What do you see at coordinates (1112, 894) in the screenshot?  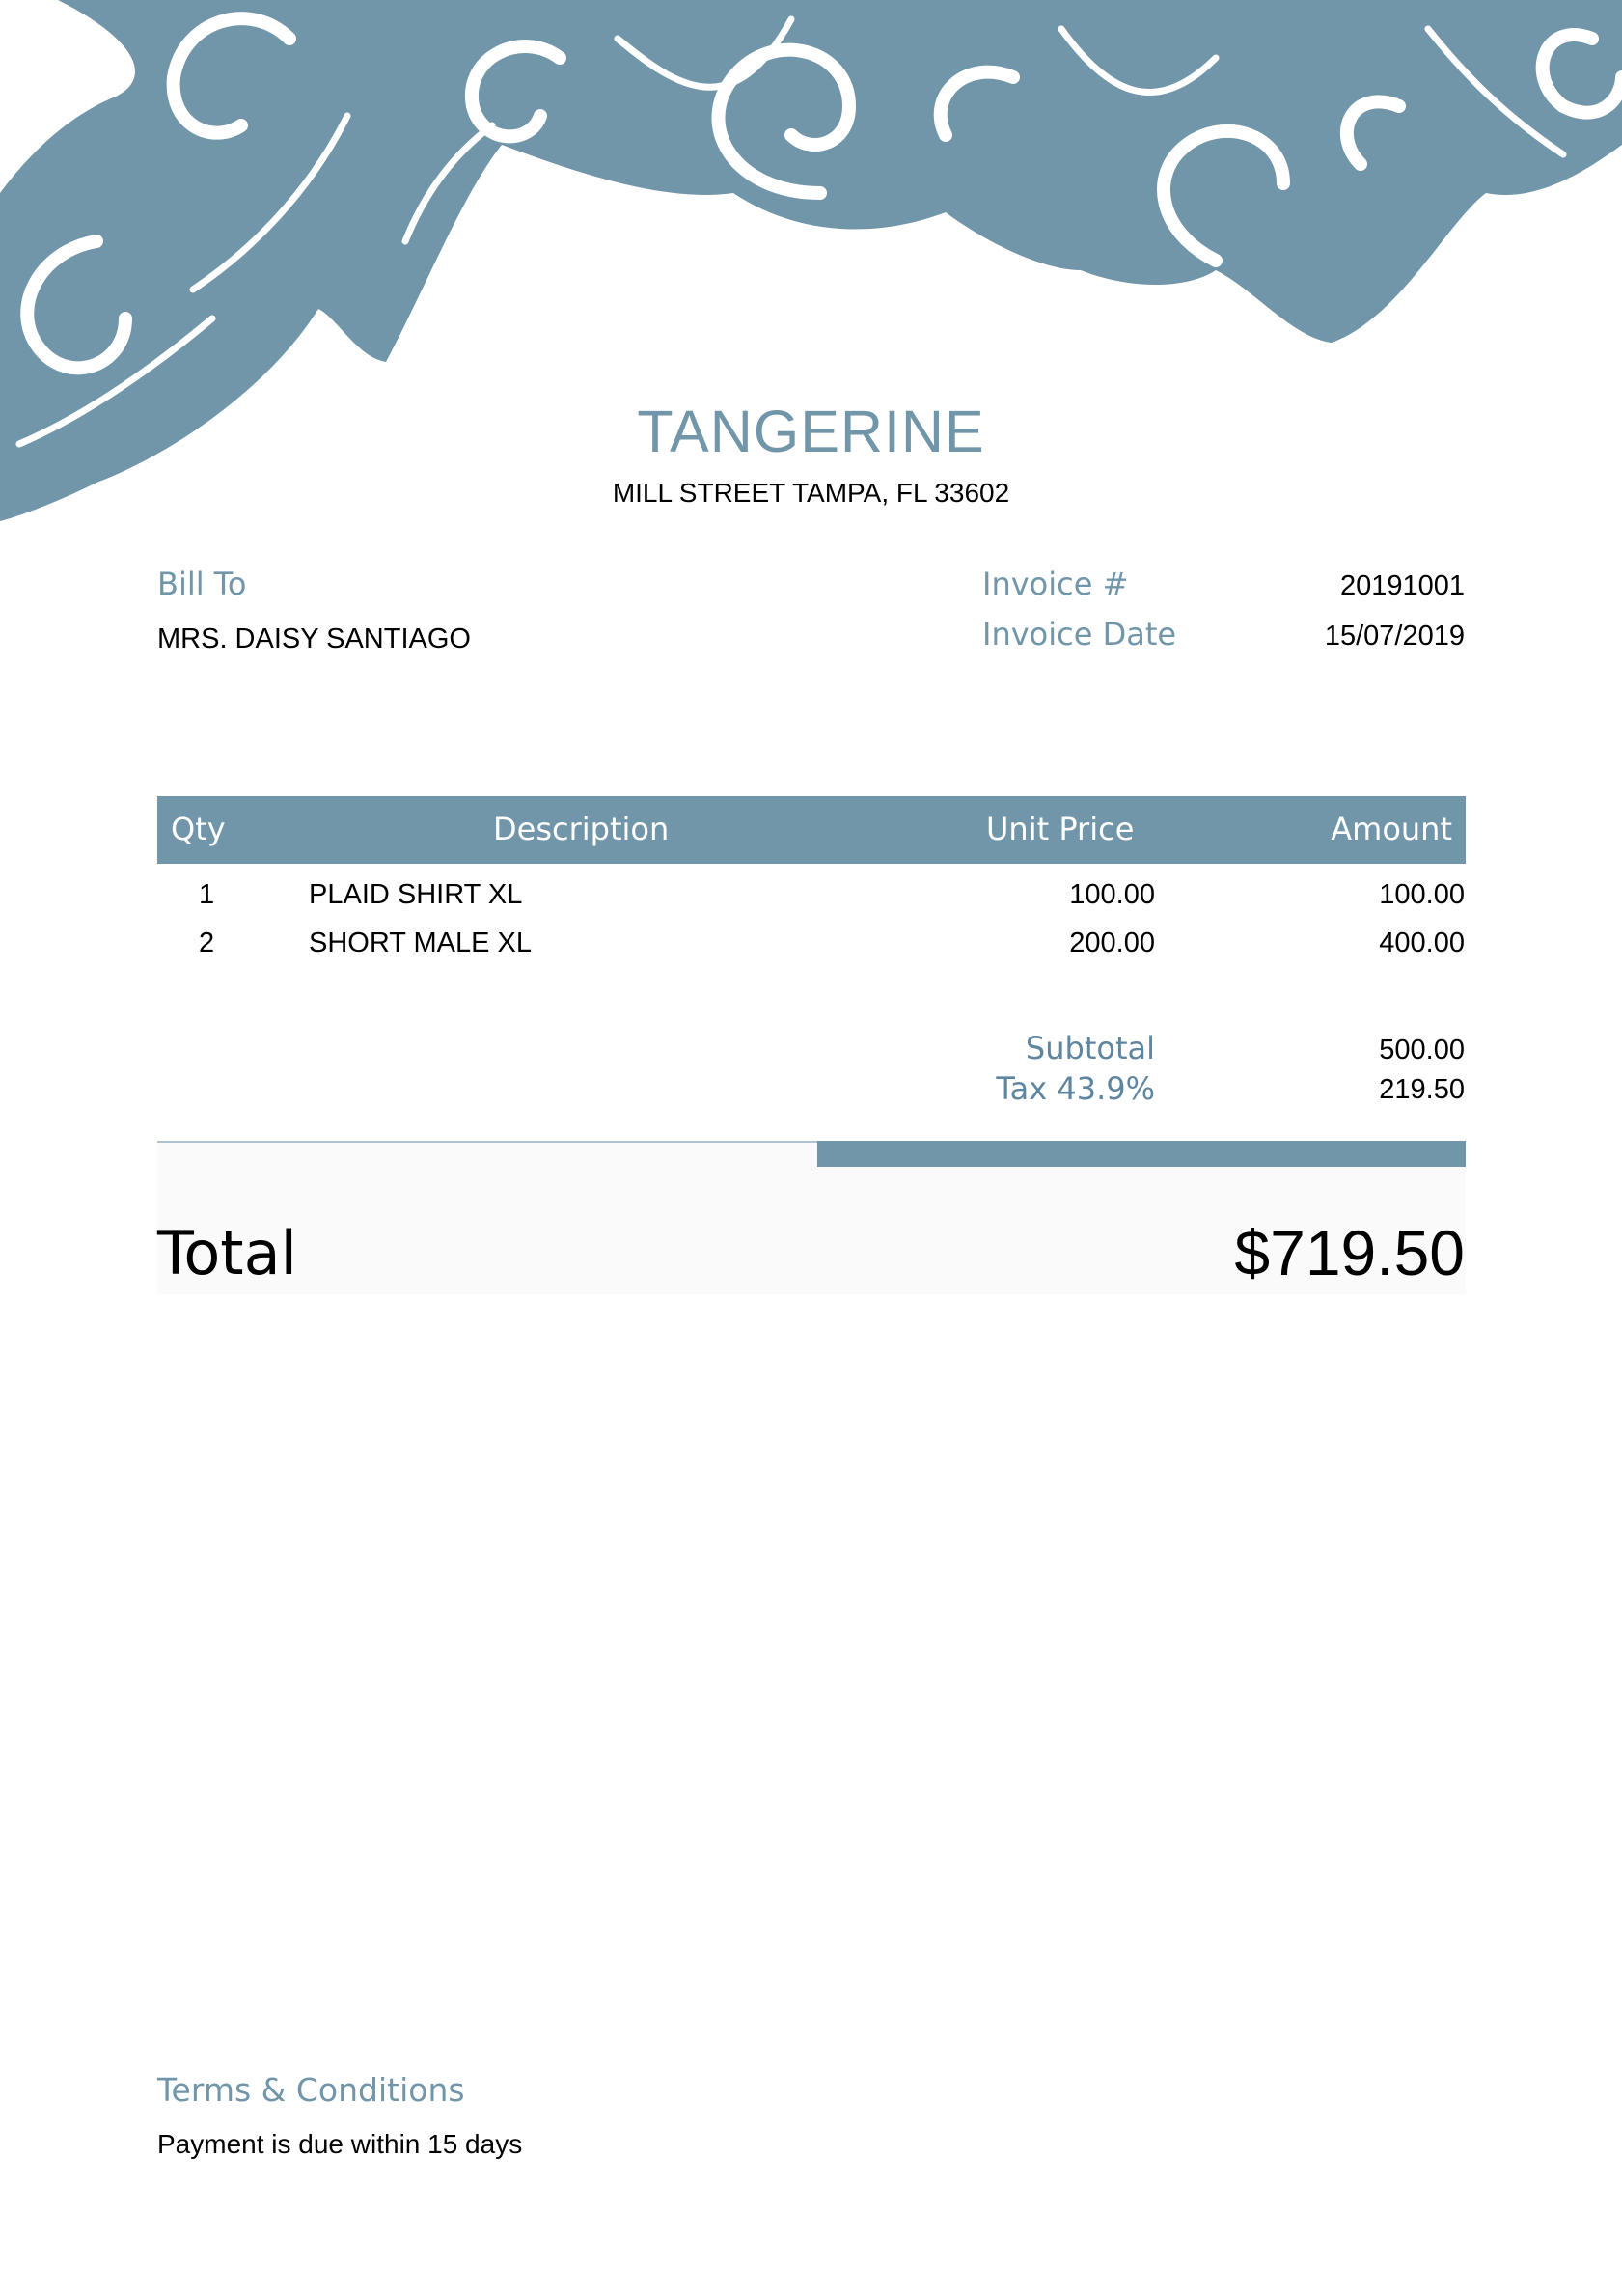 I see `row-unit-price: 100.00` at bounding box center [1112, 894].